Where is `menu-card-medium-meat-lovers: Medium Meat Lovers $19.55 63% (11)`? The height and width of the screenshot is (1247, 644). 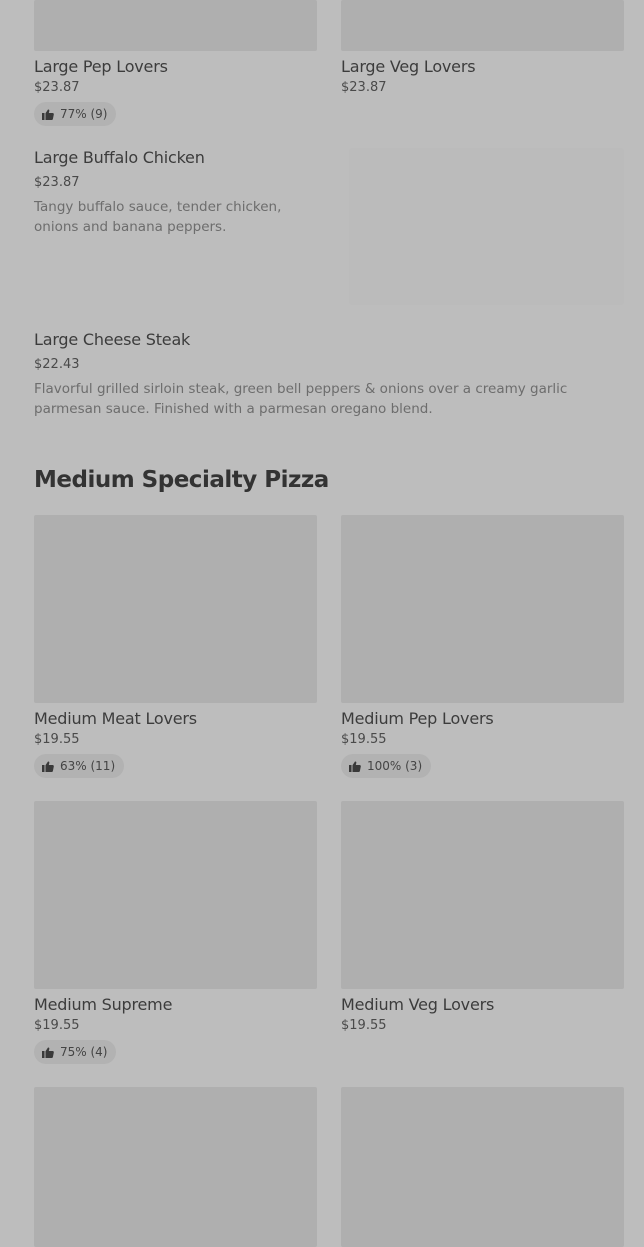
menu-card-medium-meat-lovers: Medium Meat Lovers $19.55 63% (11) is located at coordinates (175, 646).